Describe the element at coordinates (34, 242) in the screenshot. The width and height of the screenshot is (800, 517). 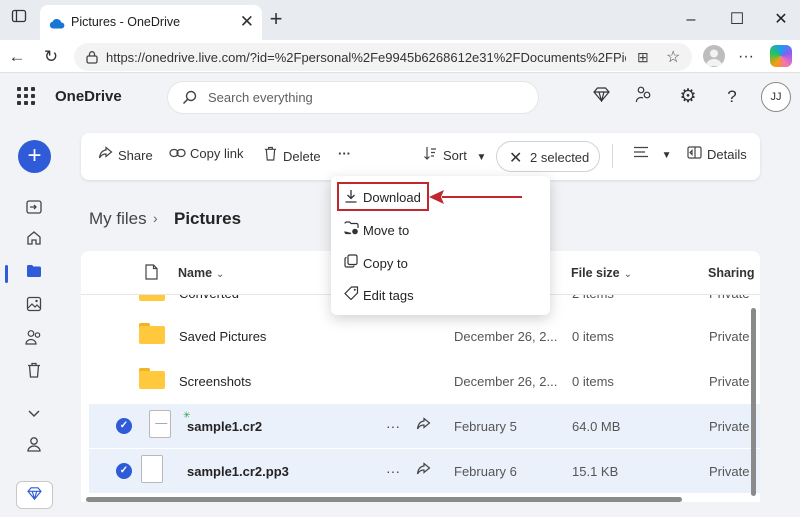
I see `home-icon` at that location.